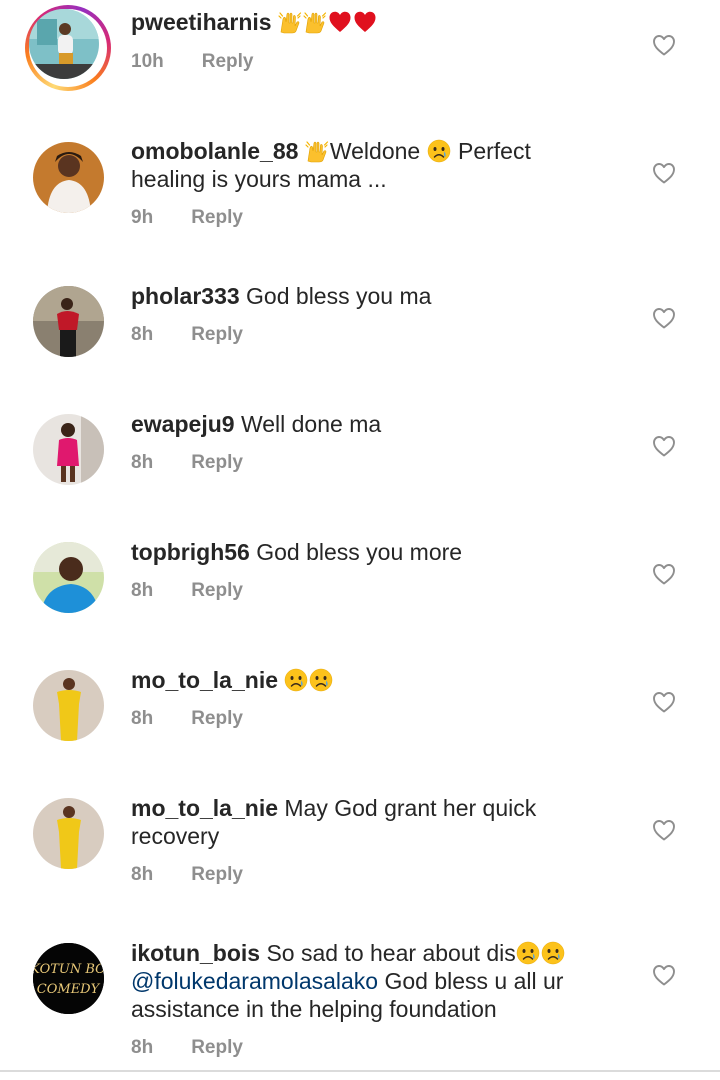  I want to click on comment-text: ewapeju9 Well done ma, so click(366, 424).